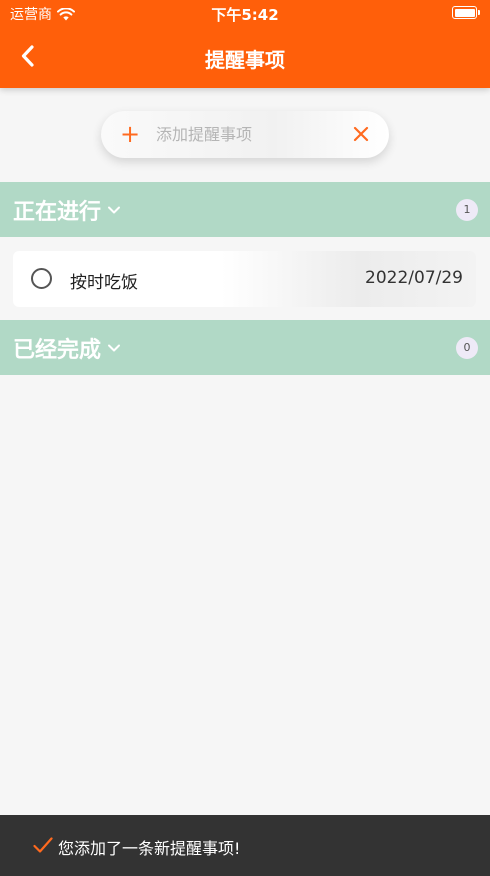  I want to click on status-time: 下午5:42, so click(245, 15).